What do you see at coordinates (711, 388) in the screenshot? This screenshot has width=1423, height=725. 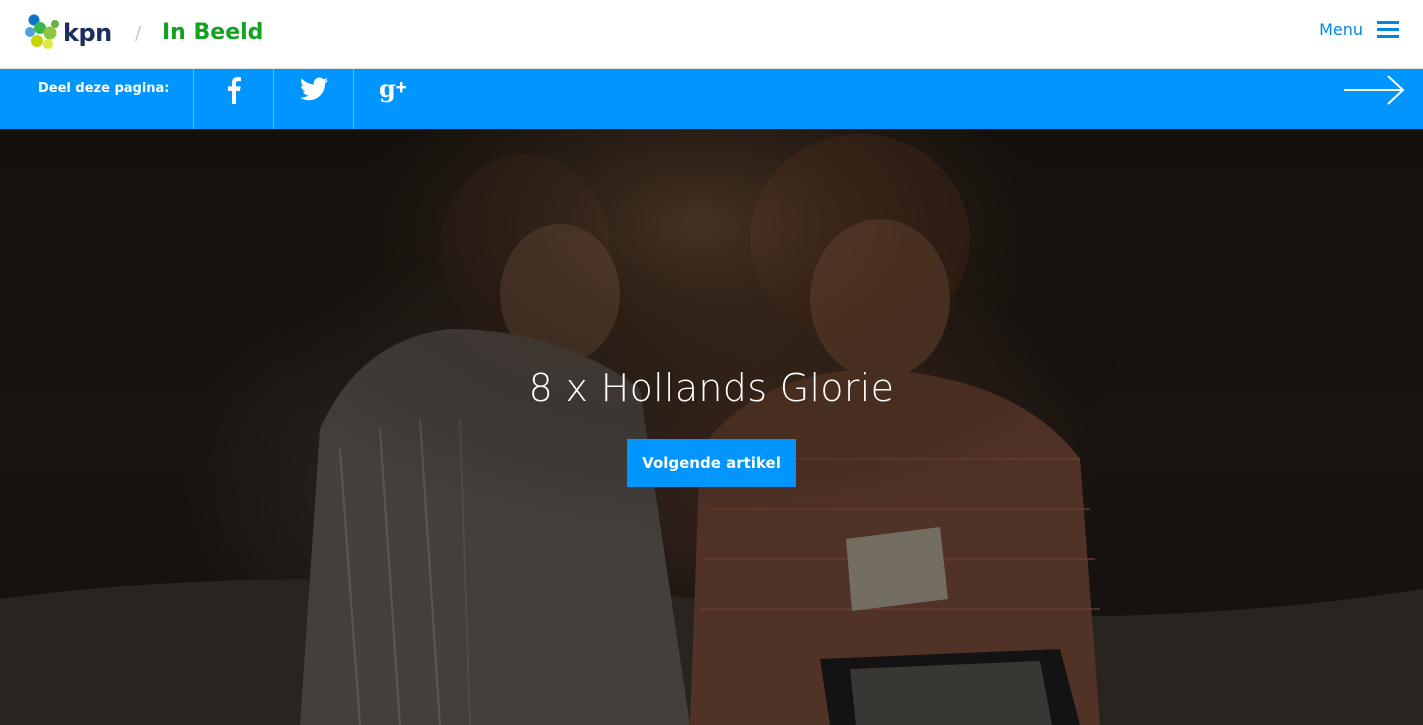 I see `hero-title: 8 x Hollands Glorie` at bounding box center [711, 388].